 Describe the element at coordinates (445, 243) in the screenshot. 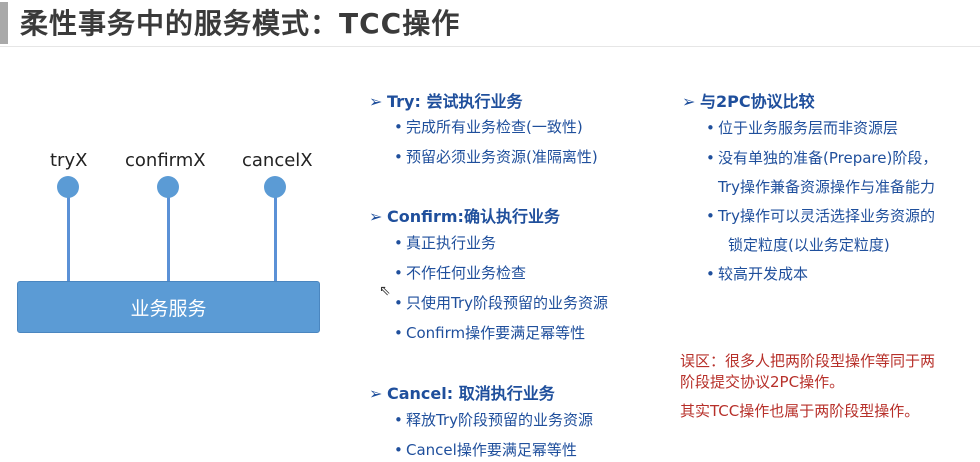

I see `list-item: • 真正执行业务` at that location.